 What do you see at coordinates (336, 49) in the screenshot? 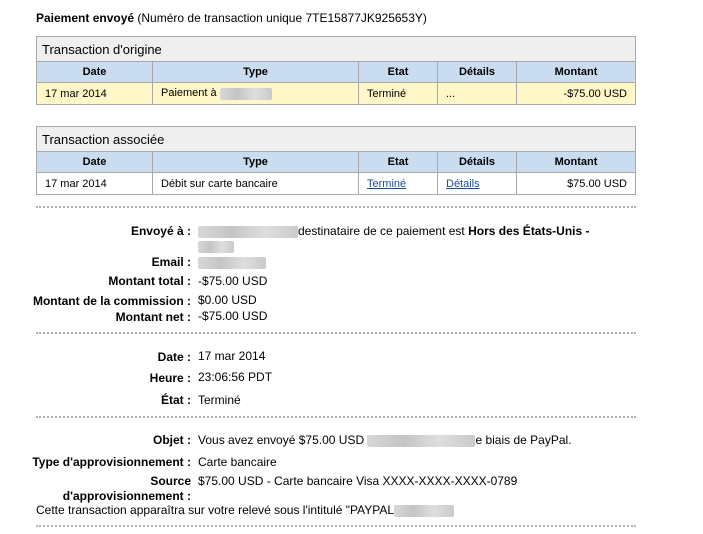
I see `original-transaction-caption: Transaction d'origine` at bounding box center [336, 49].